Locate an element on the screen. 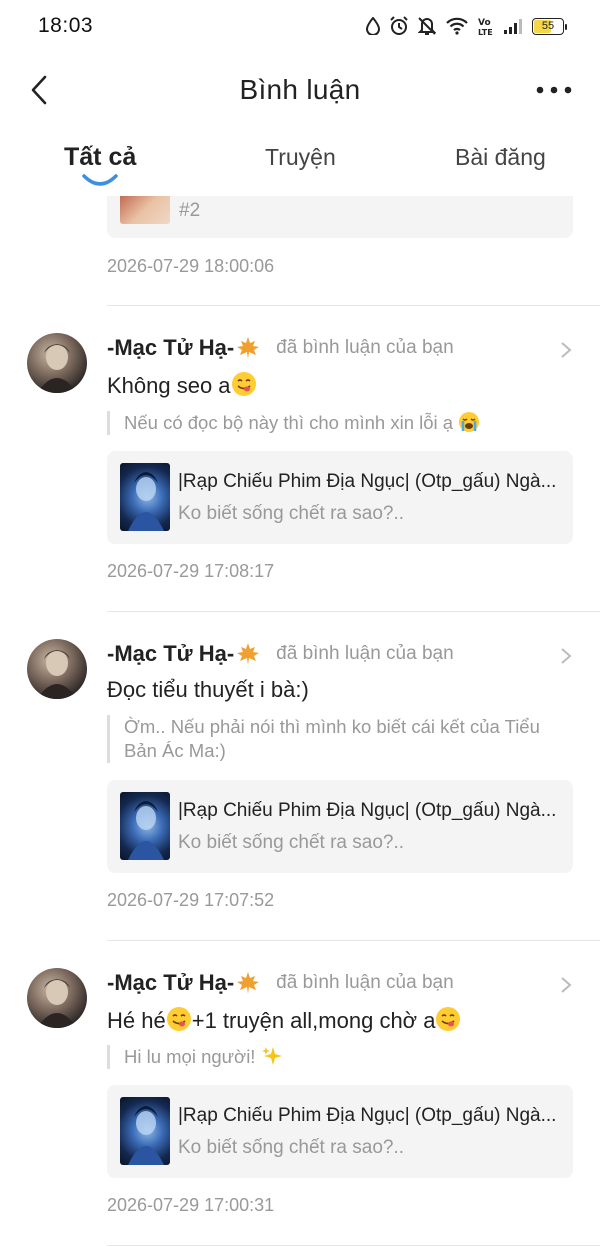 The image size is (600, 1249). signal-icon is located at coordinates (513, 26).